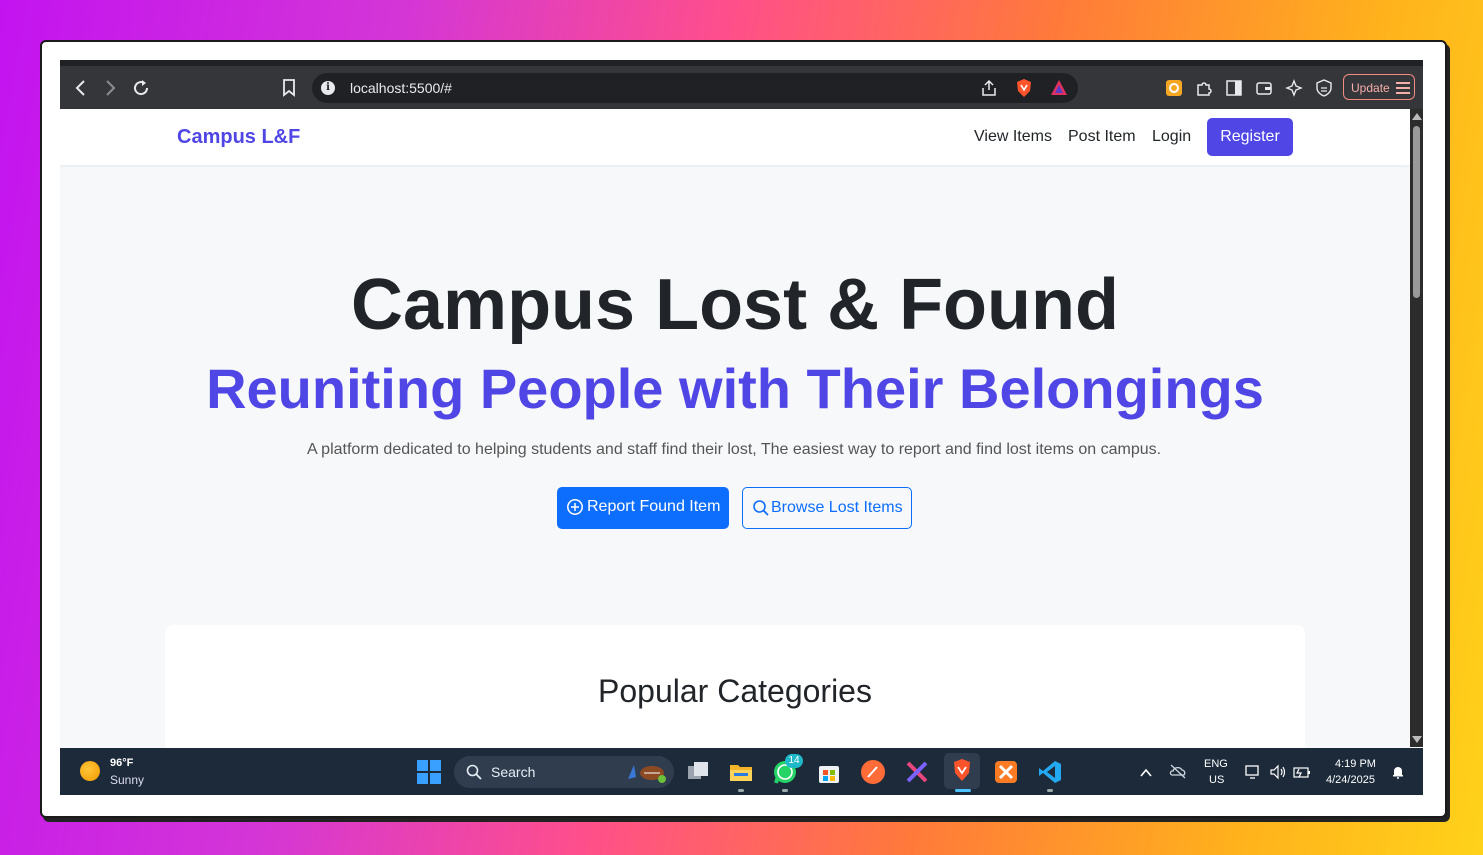 The height and width of the screenshot is (855, 1483). I want to click on nav-login: Login, so click(1171, 137).